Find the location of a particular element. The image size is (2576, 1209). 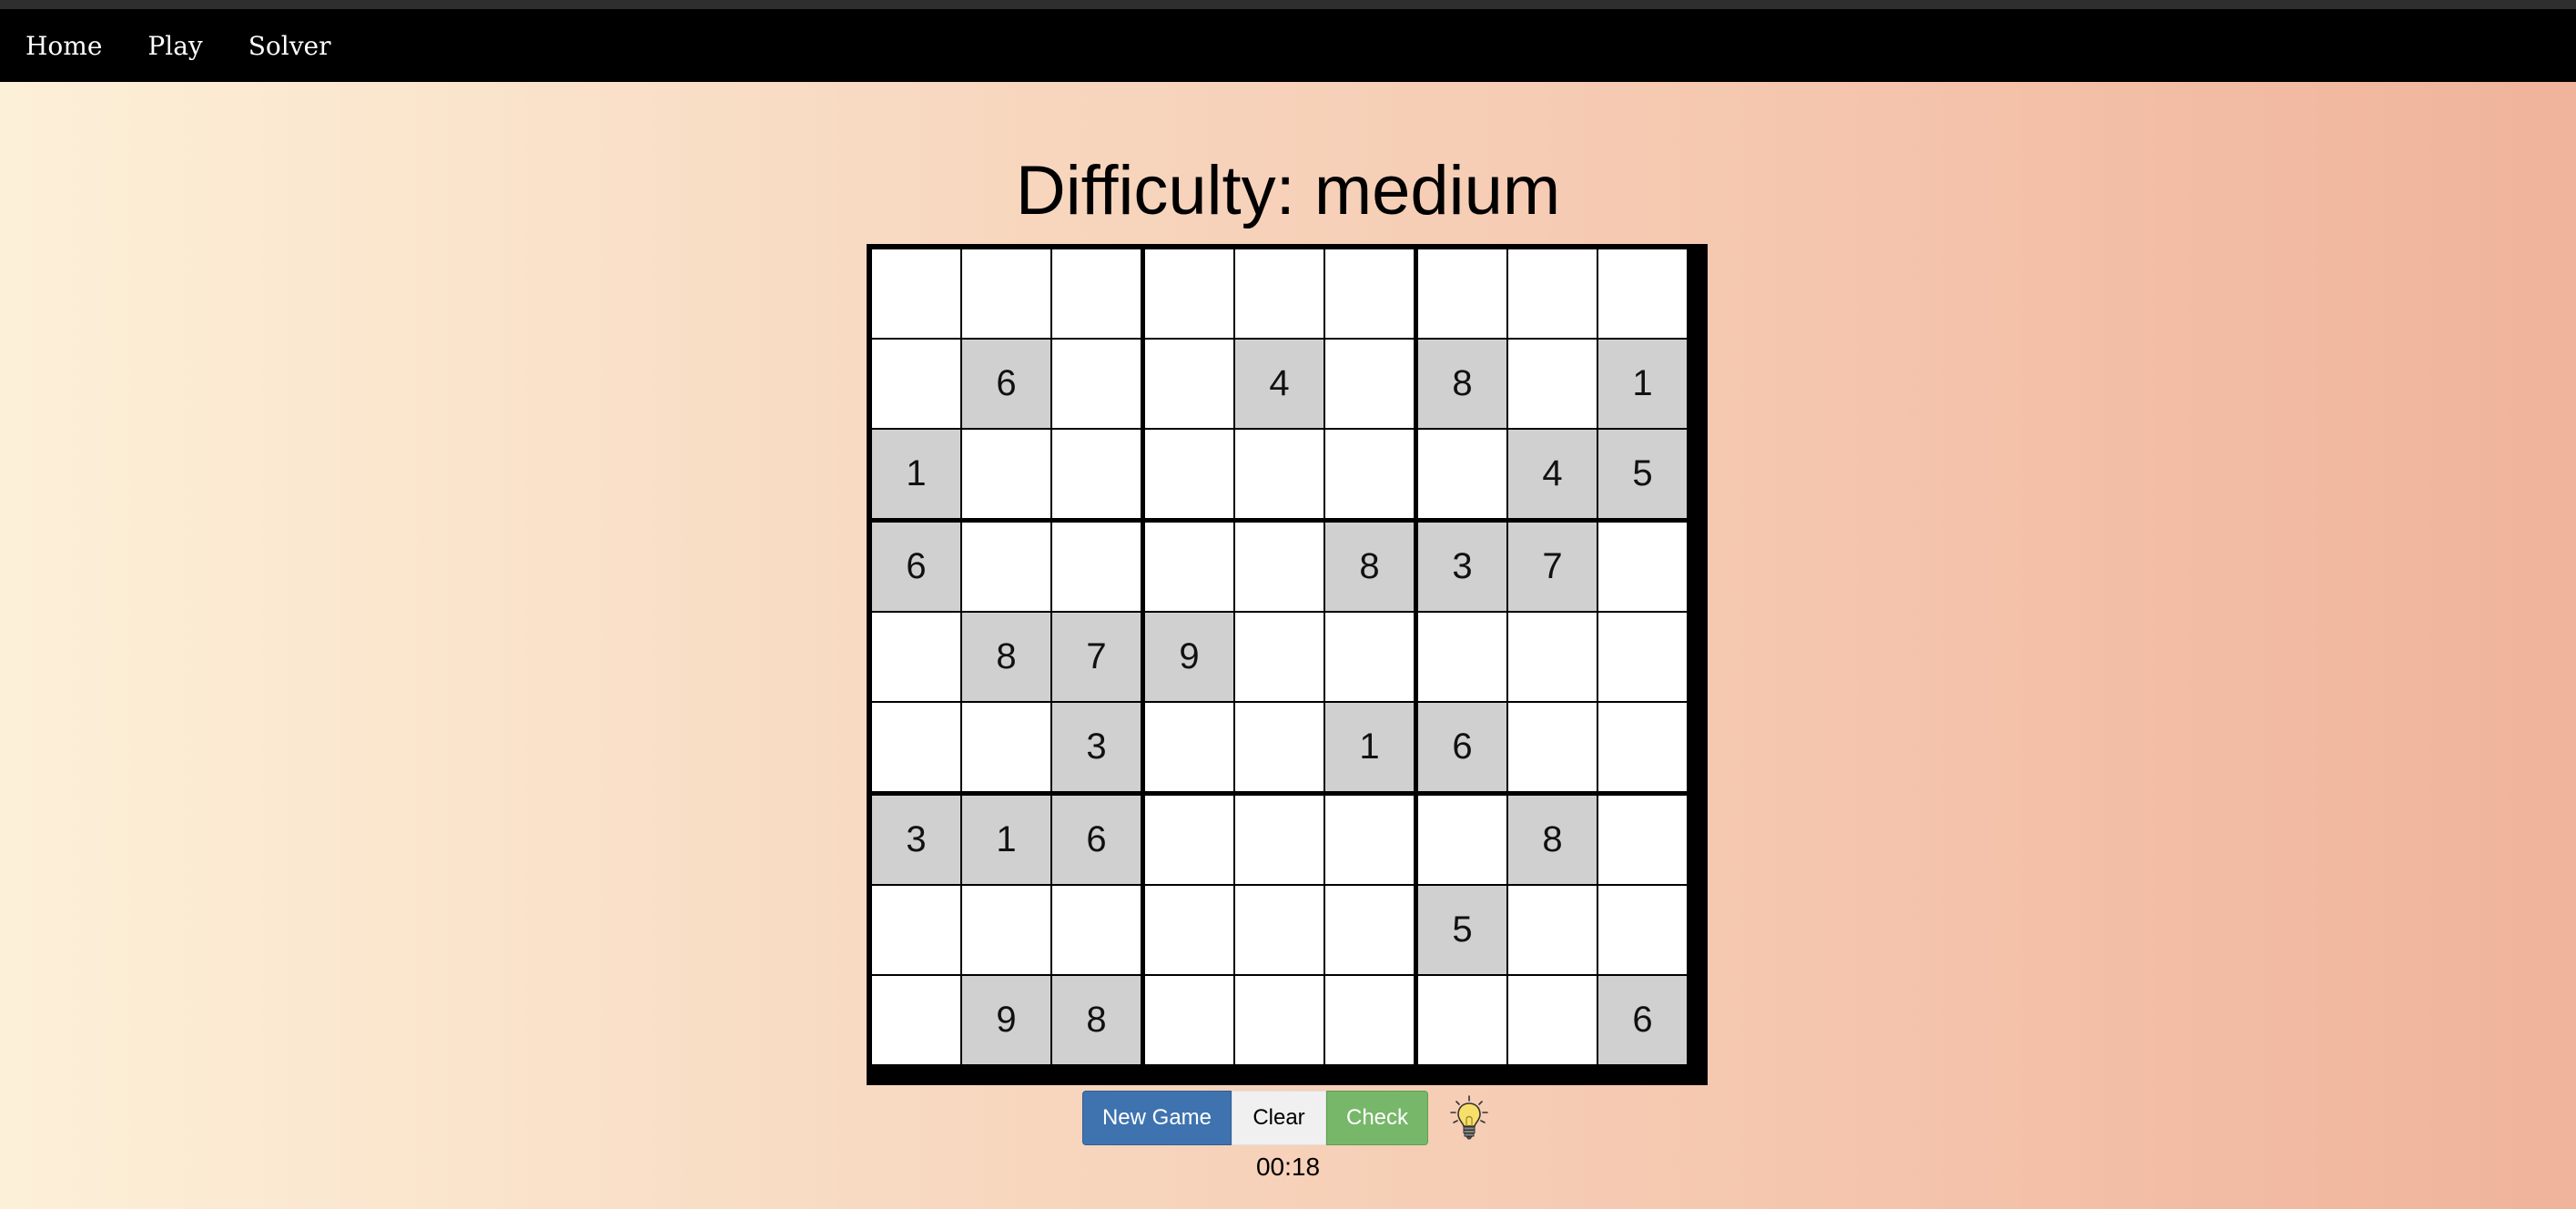

game-controls: New Game Clear Check is located at coordinates (1288, 1118).